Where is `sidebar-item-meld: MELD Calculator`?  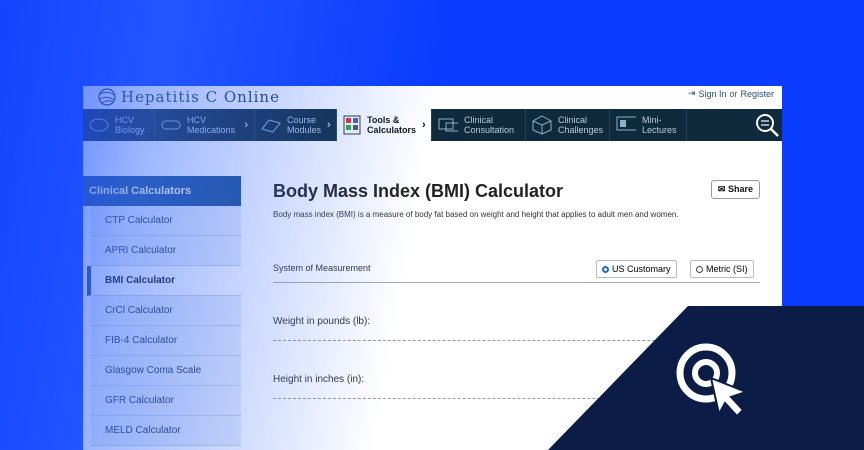
sidebar-item-meld: MELD Calculator is located at coordinates (166, 431).